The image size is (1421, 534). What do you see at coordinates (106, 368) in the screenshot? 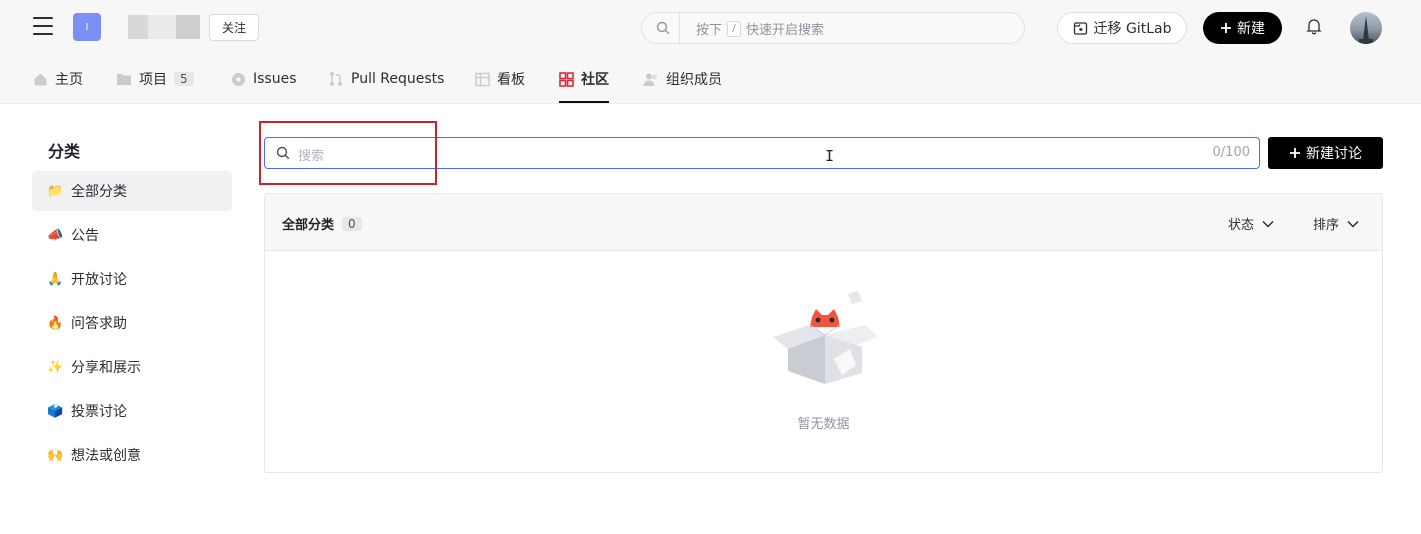
I see `category-label: 分享和展示` at bounding box center [106, 368].